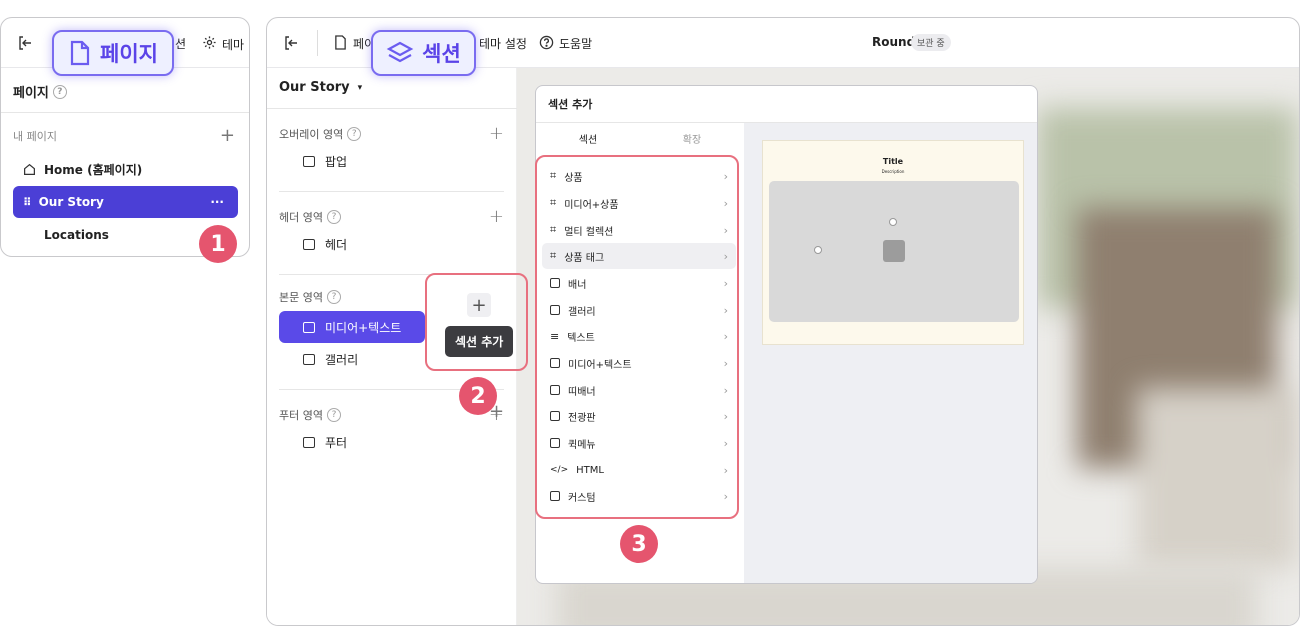 The height and width of the screenshot is (626, 1300). What do you see at coordinates (639, 256) in the screenshot?
I see `list-item-product-tag: ⌗ 상품 태그 ›` at bounding box center [639, 256].